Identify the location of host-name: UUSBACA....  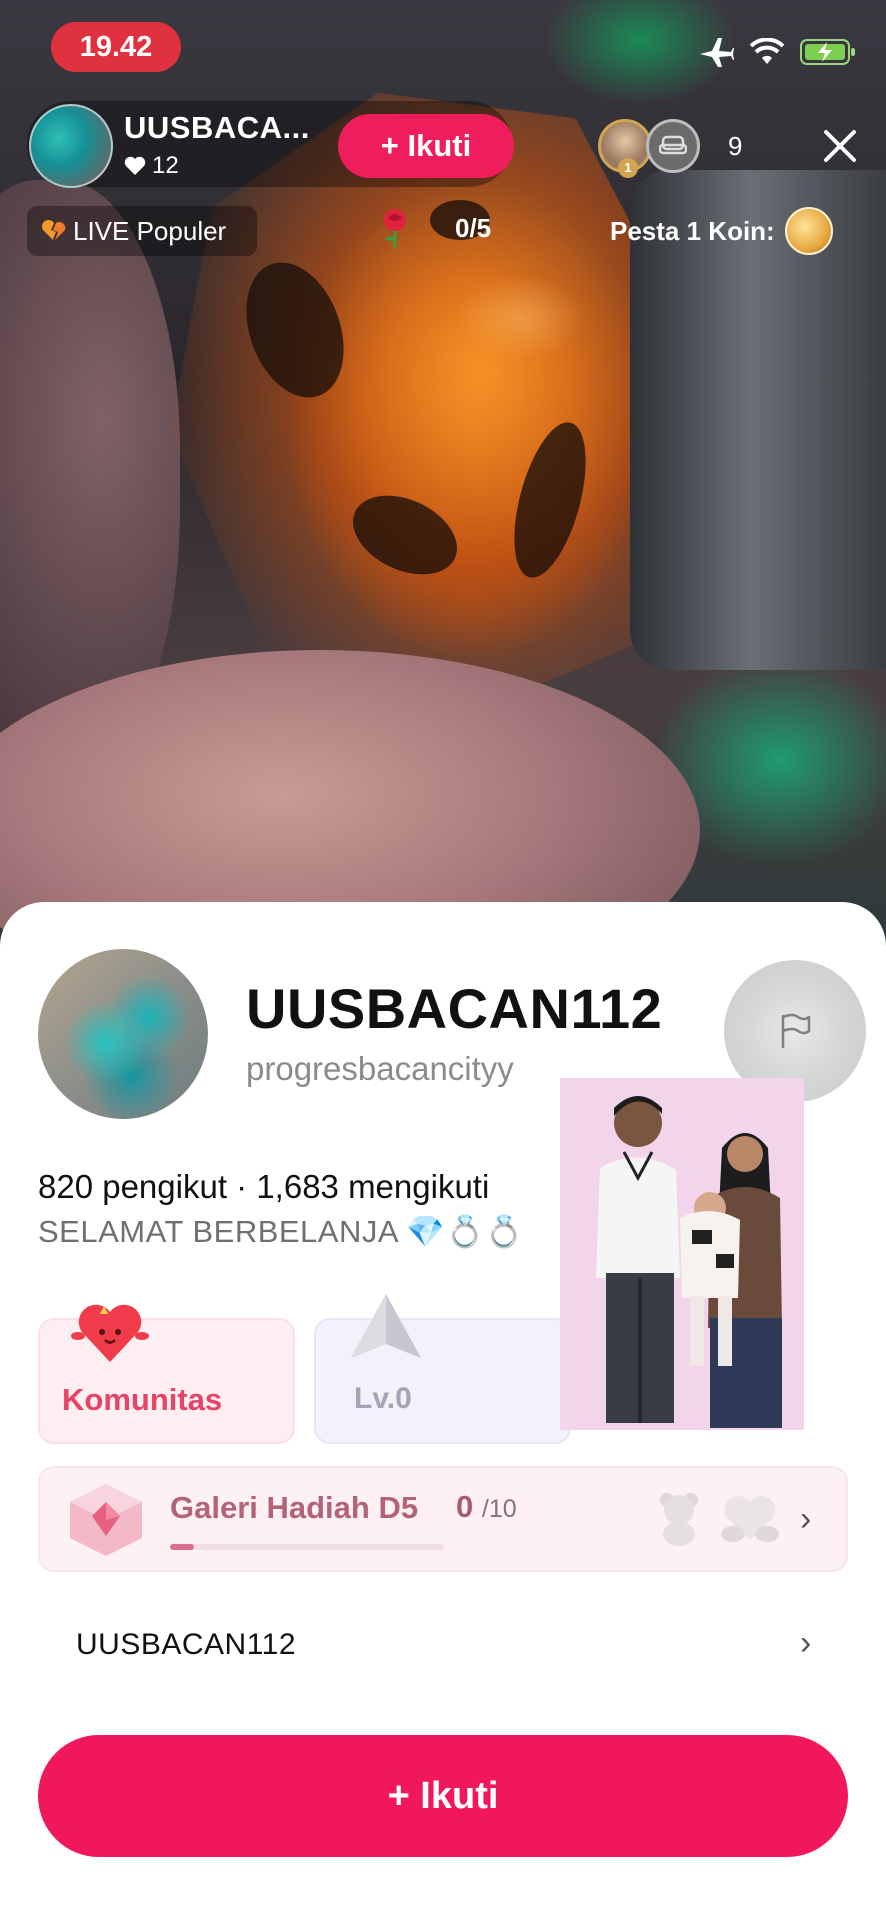
(217, 128).